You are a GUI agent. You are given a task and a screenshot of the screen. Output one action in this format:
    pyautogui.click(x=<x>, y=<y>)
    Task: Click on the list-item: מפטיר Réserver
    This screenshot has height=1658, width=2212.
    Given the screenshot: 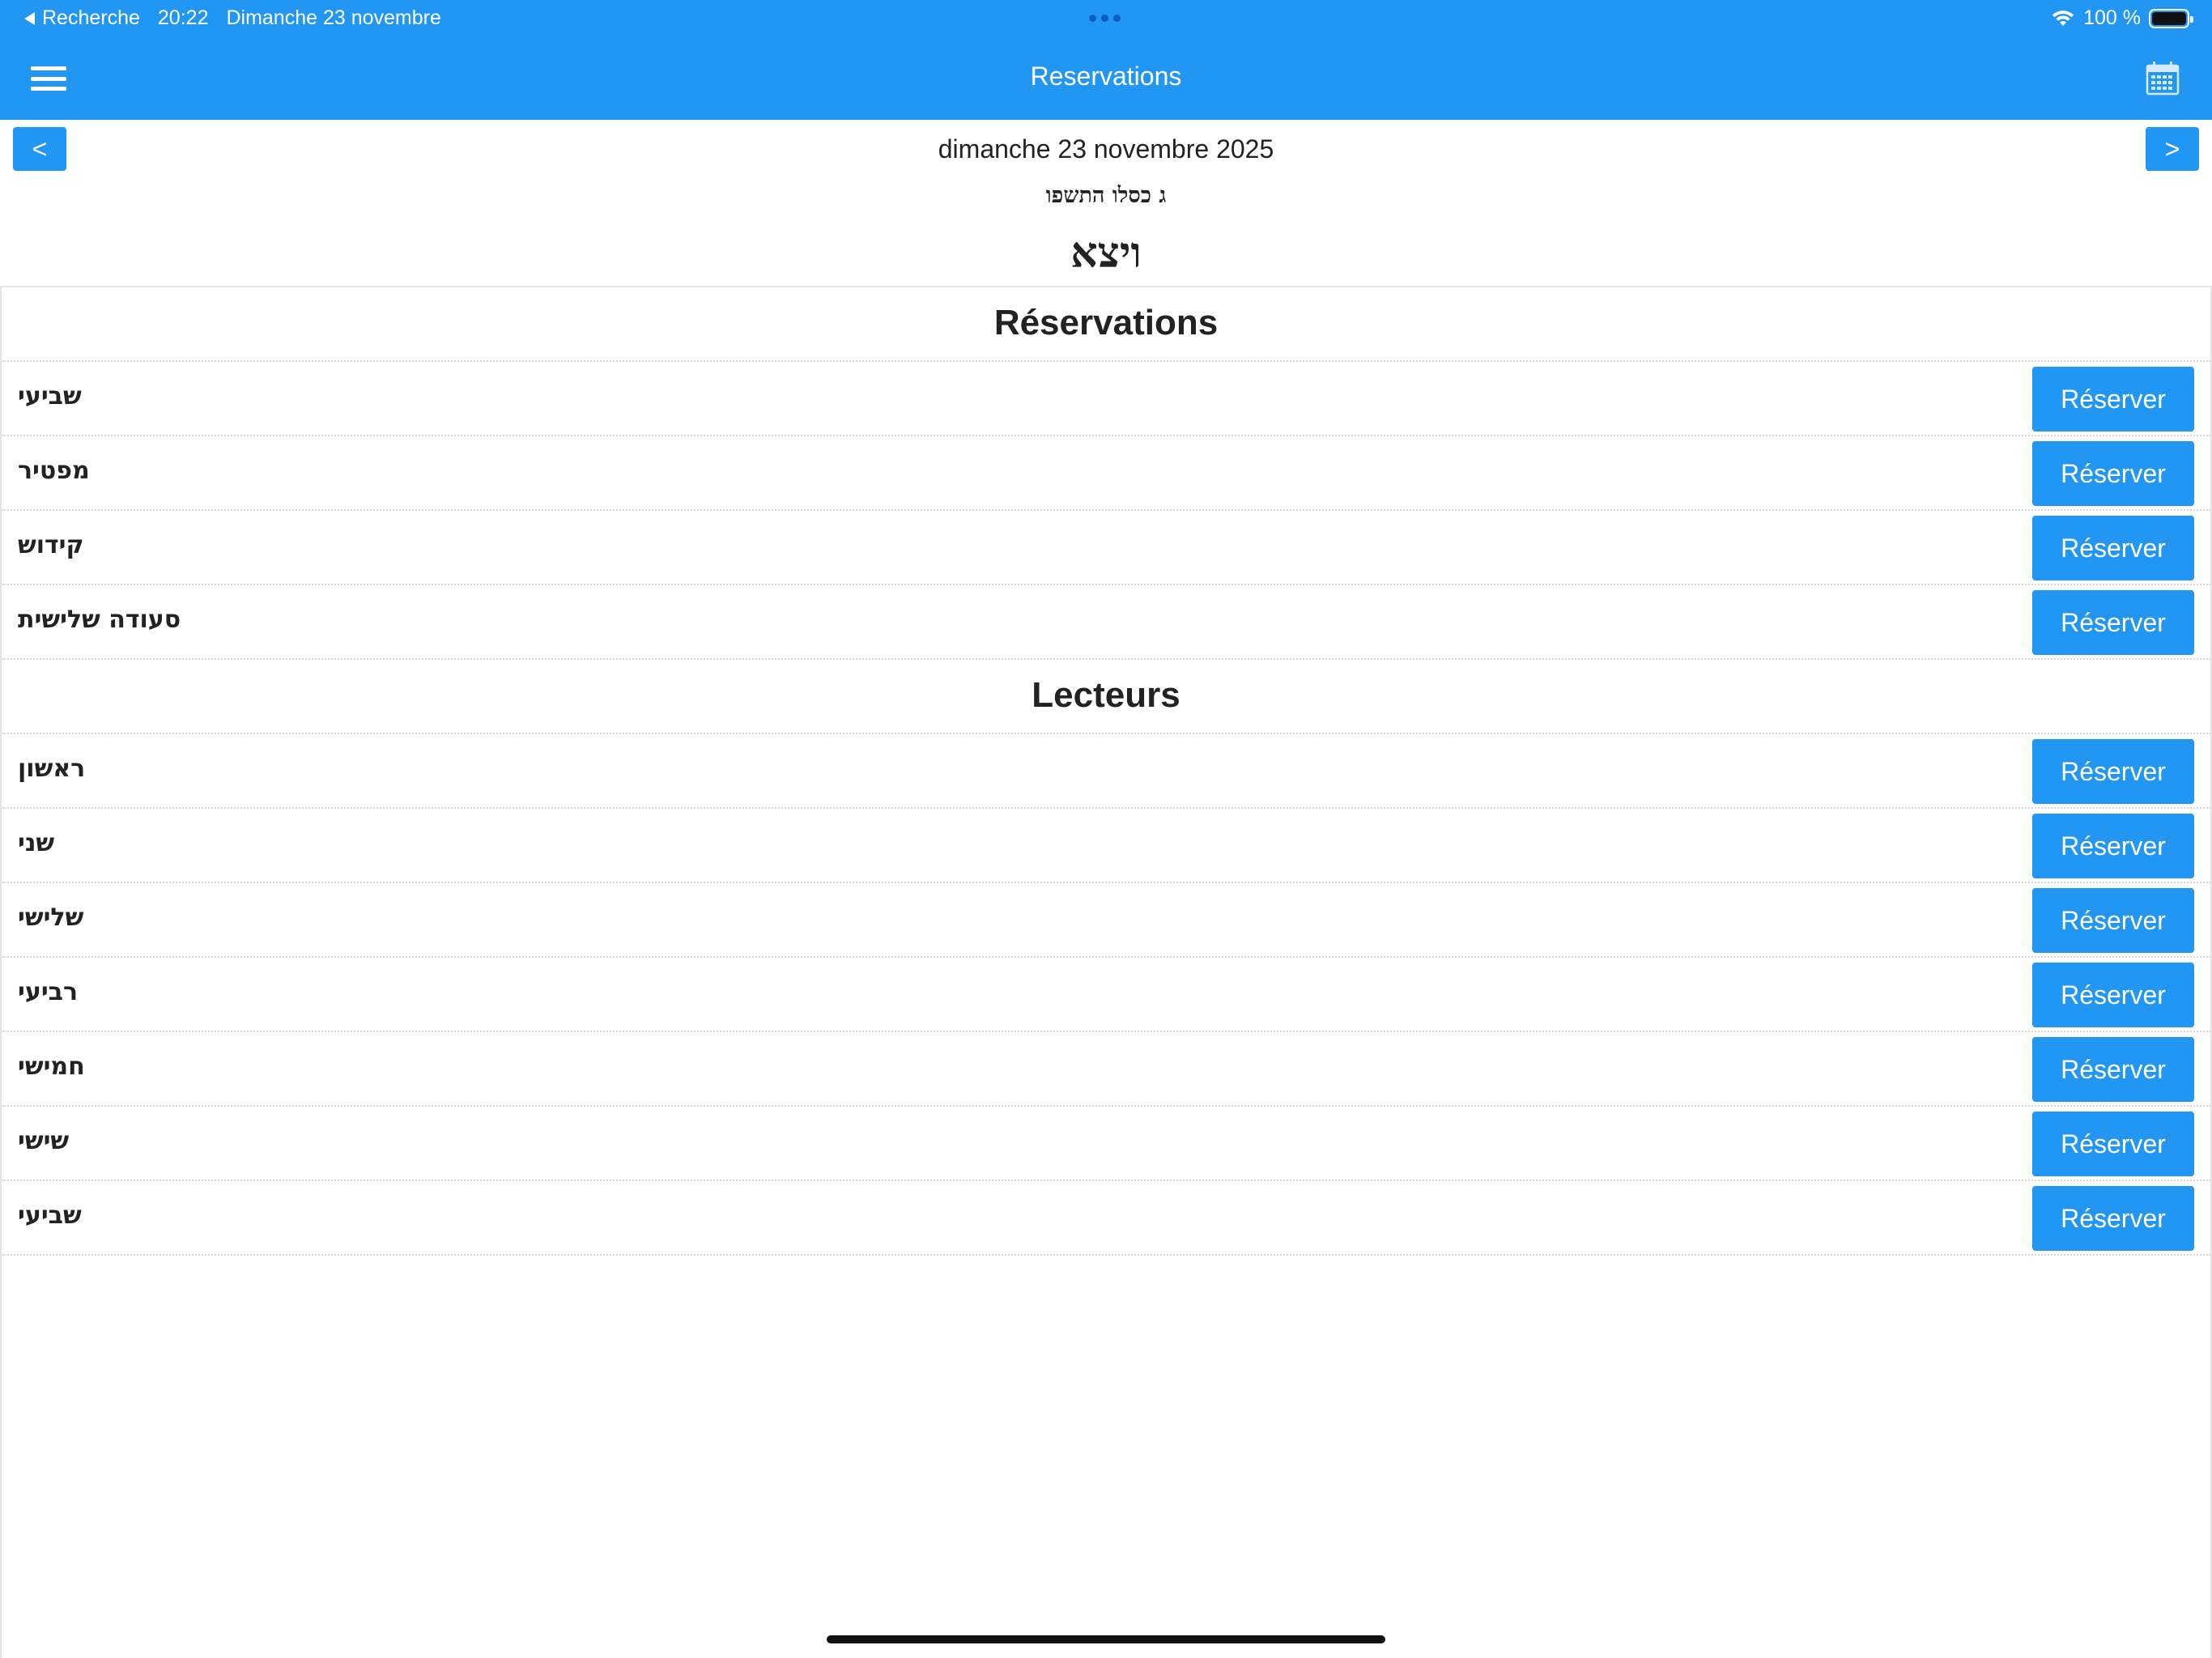 What is the action you would take?
    pyautogui.click(x=1106, y=473)
    